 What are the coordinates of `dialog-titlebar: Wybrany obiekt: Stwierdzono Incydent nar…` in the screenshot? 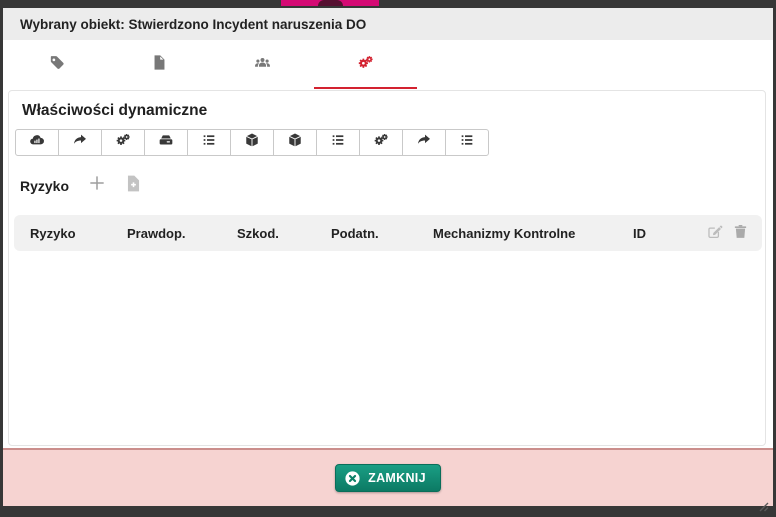 It's located at (388, 24).